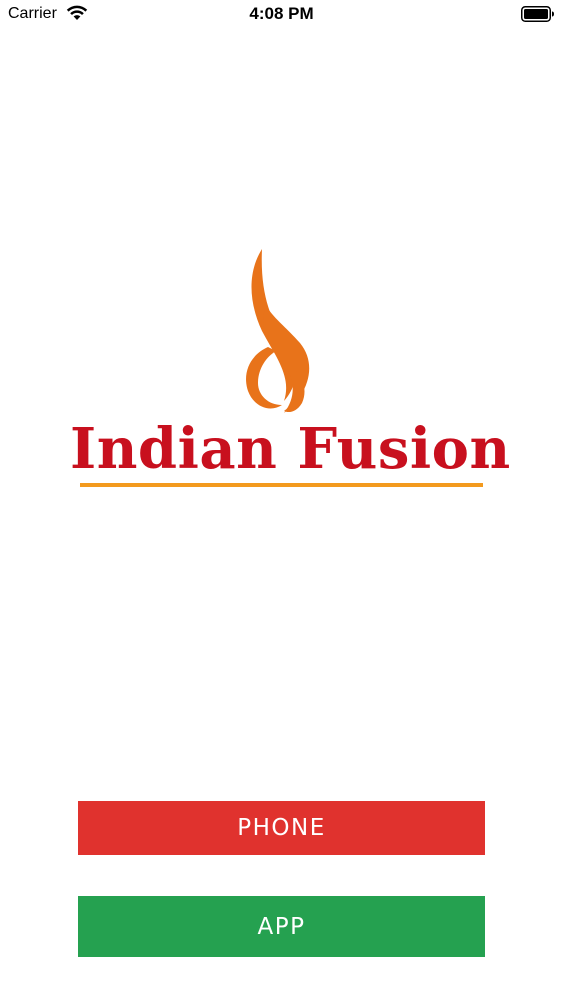 The height and width of the screenshot is (1000, 563). What do you see at coordinates (281, 485) in the screenshot?
I see `brand-underline` at bounding box center [281, 485].